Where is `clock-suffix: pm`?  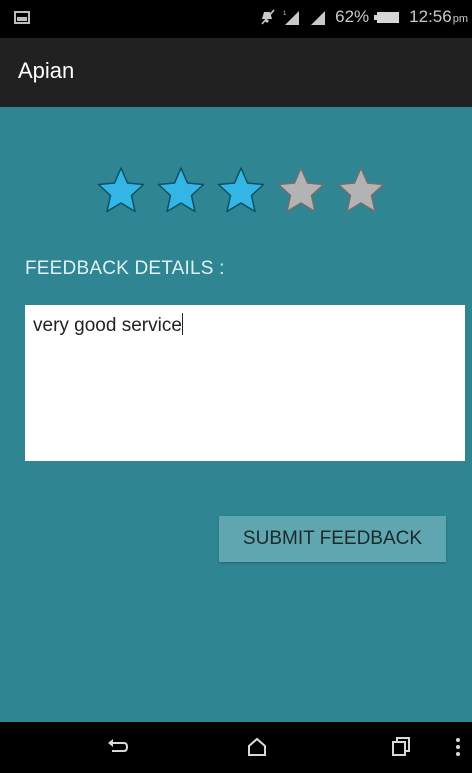 clock-suffix: pm is located at coordinates (460, 19).